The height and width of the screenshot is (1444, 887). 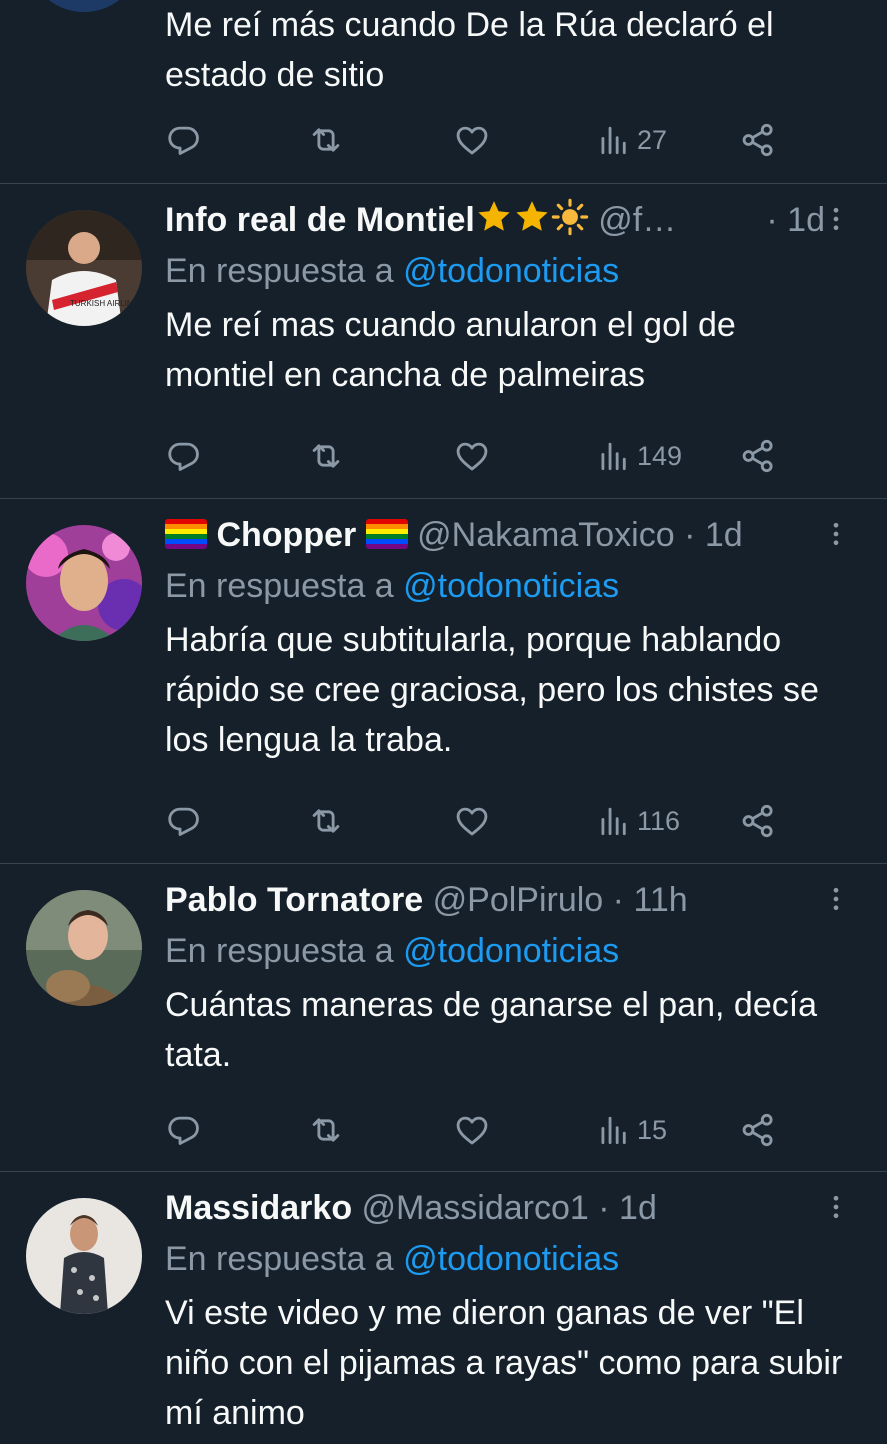 What do you see at coordinates (660, 455) in the screenshot?
I see `views-count: 149` at bounding box center [660, 455].